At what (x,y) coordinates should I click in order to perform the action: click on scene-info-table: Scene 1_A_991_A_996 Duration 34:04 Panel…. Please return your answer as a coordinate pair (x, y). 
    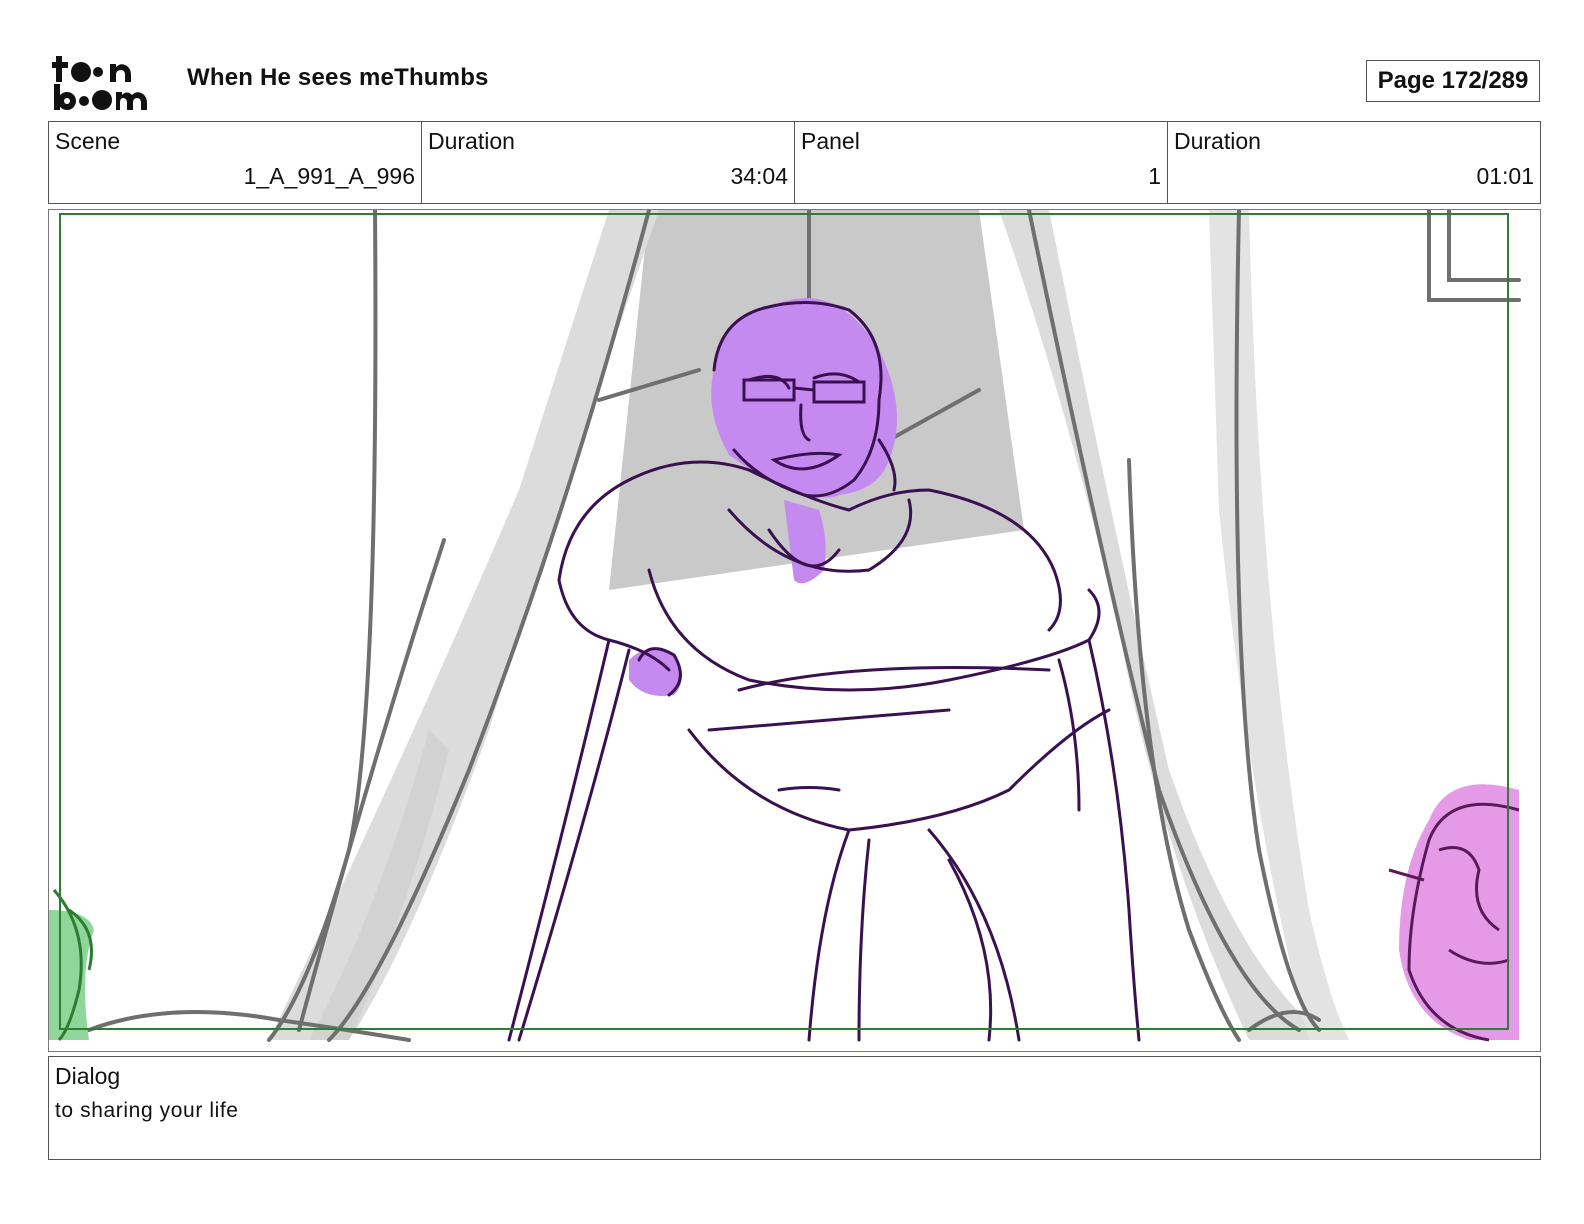
    Looking at the image, I should click on (794, 162).